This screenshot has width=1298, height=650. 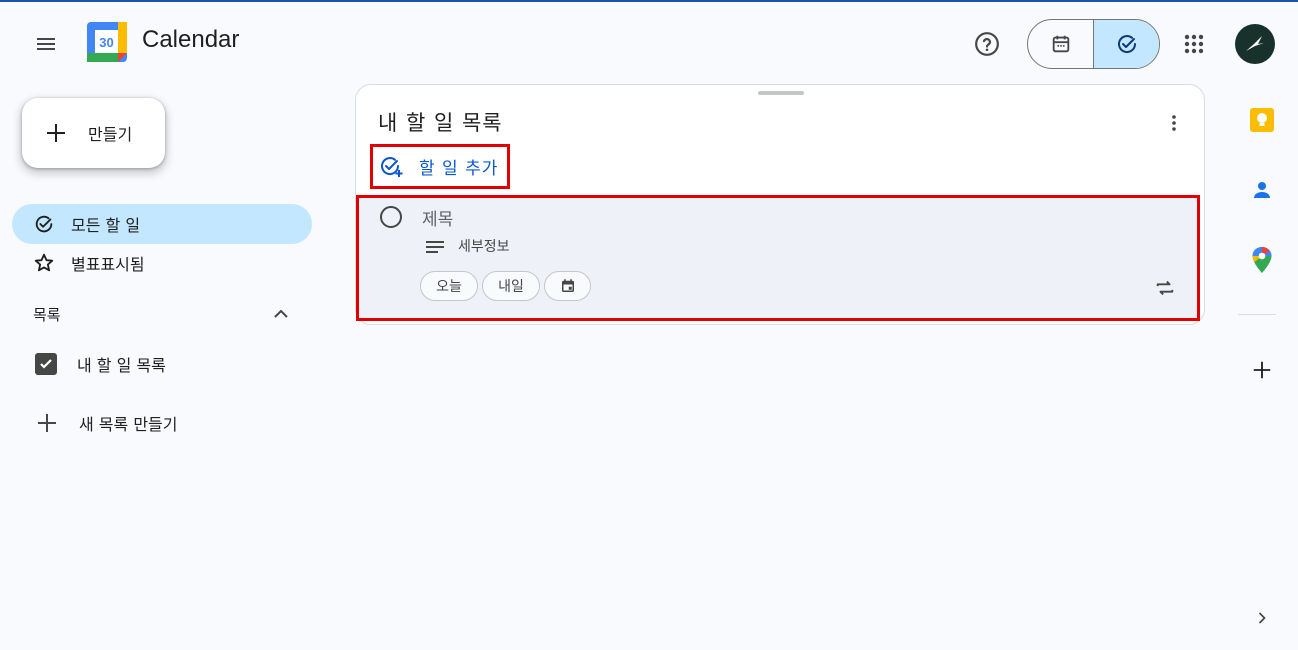 I want to click on create-button-label: 만들기, so click(x=110, y=134).